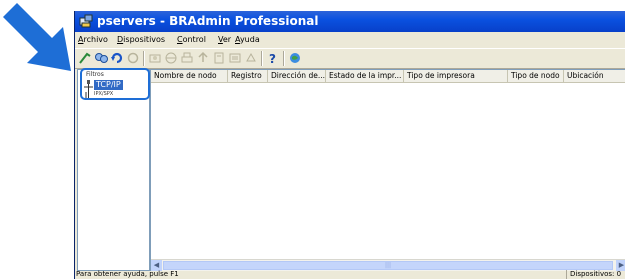 The height and width of the screenshot is (279, 625). What do you see at coordinates (456, 76) in the screenshot?
I see `column-header-tipo-impresora: Tipo de impresora` at bounding box center [456, 76].